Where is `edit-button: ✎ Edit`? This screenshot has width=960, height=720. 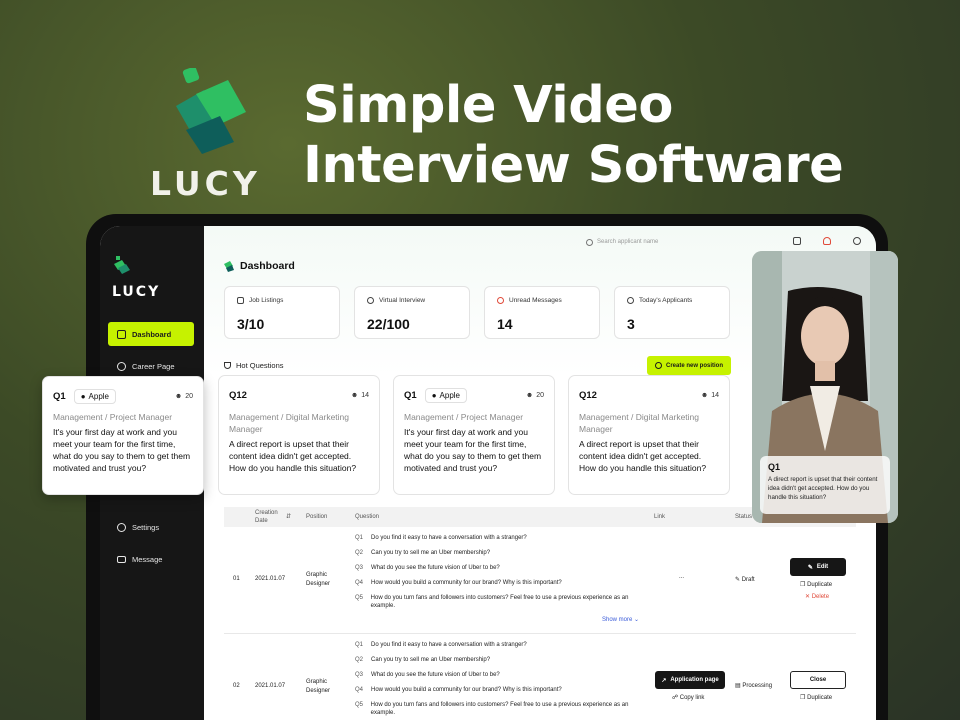
edit-button: ✎ Edit is located at coordinates (818, 567).